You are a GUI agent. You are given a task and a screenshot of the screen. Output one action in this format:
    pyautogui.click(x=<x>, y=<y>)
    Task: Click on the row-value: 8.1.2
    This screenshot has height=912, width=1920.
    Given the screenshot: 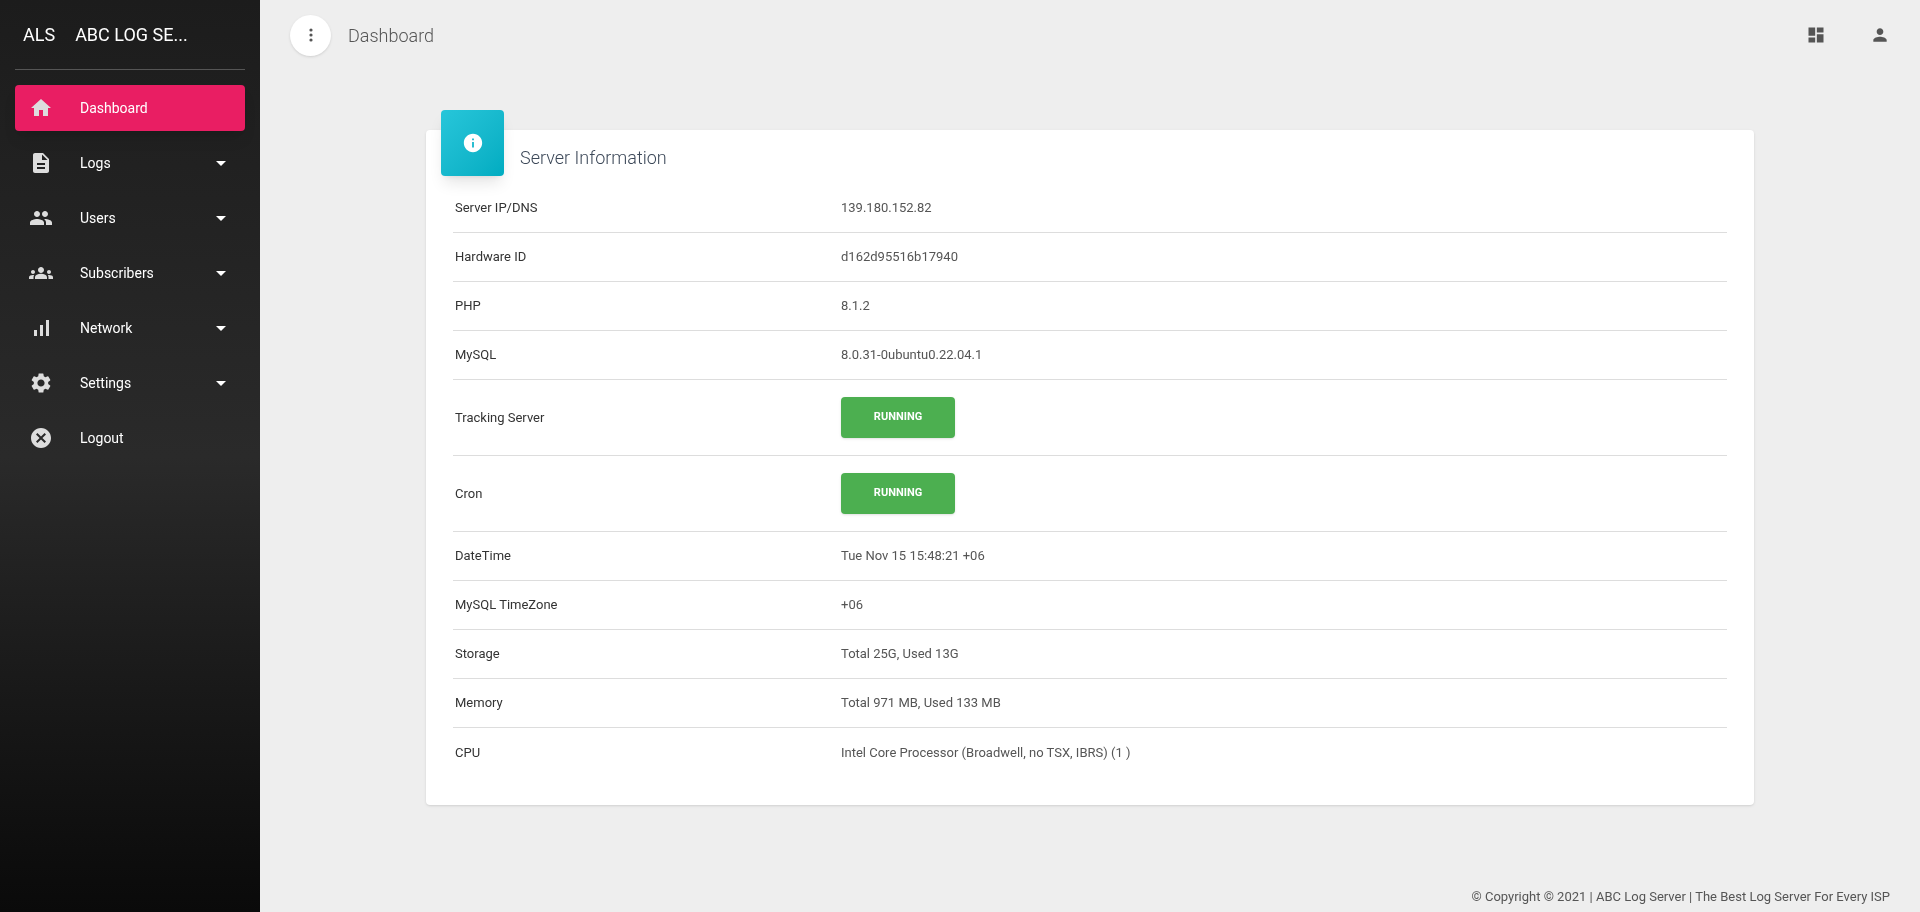 What is the action you would take?
    pyautogui.click(x=856, y=306)
    